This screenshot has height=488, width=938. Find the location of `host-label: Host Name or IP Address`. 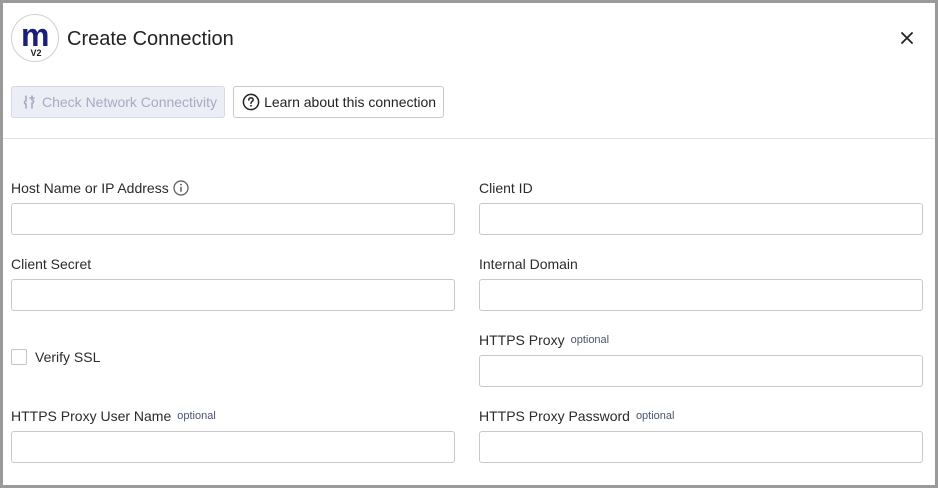

host-label: Host Name or IP Address is located at coordinates (90, 188).